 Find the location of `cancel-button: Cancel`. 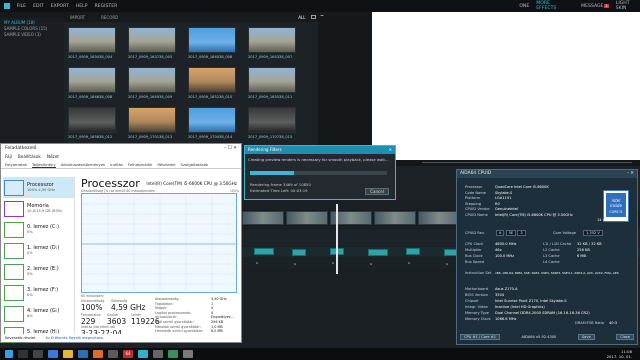

cancel-button: Cancel is located at coordinates (377, 191).